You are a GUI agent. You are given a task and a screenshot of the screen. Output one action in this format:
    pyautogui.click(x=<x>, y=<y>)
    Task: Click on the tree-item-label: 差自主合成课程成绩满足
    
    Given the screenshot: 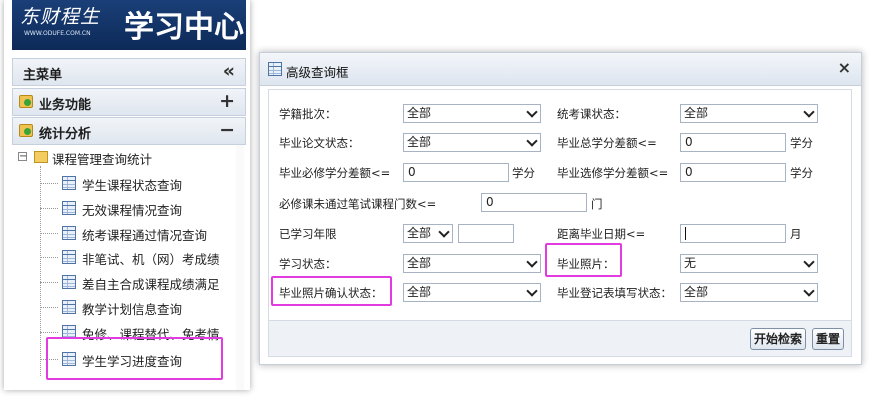 What is the action you would take?
    pyautogui.click(x=151, y=284)
    